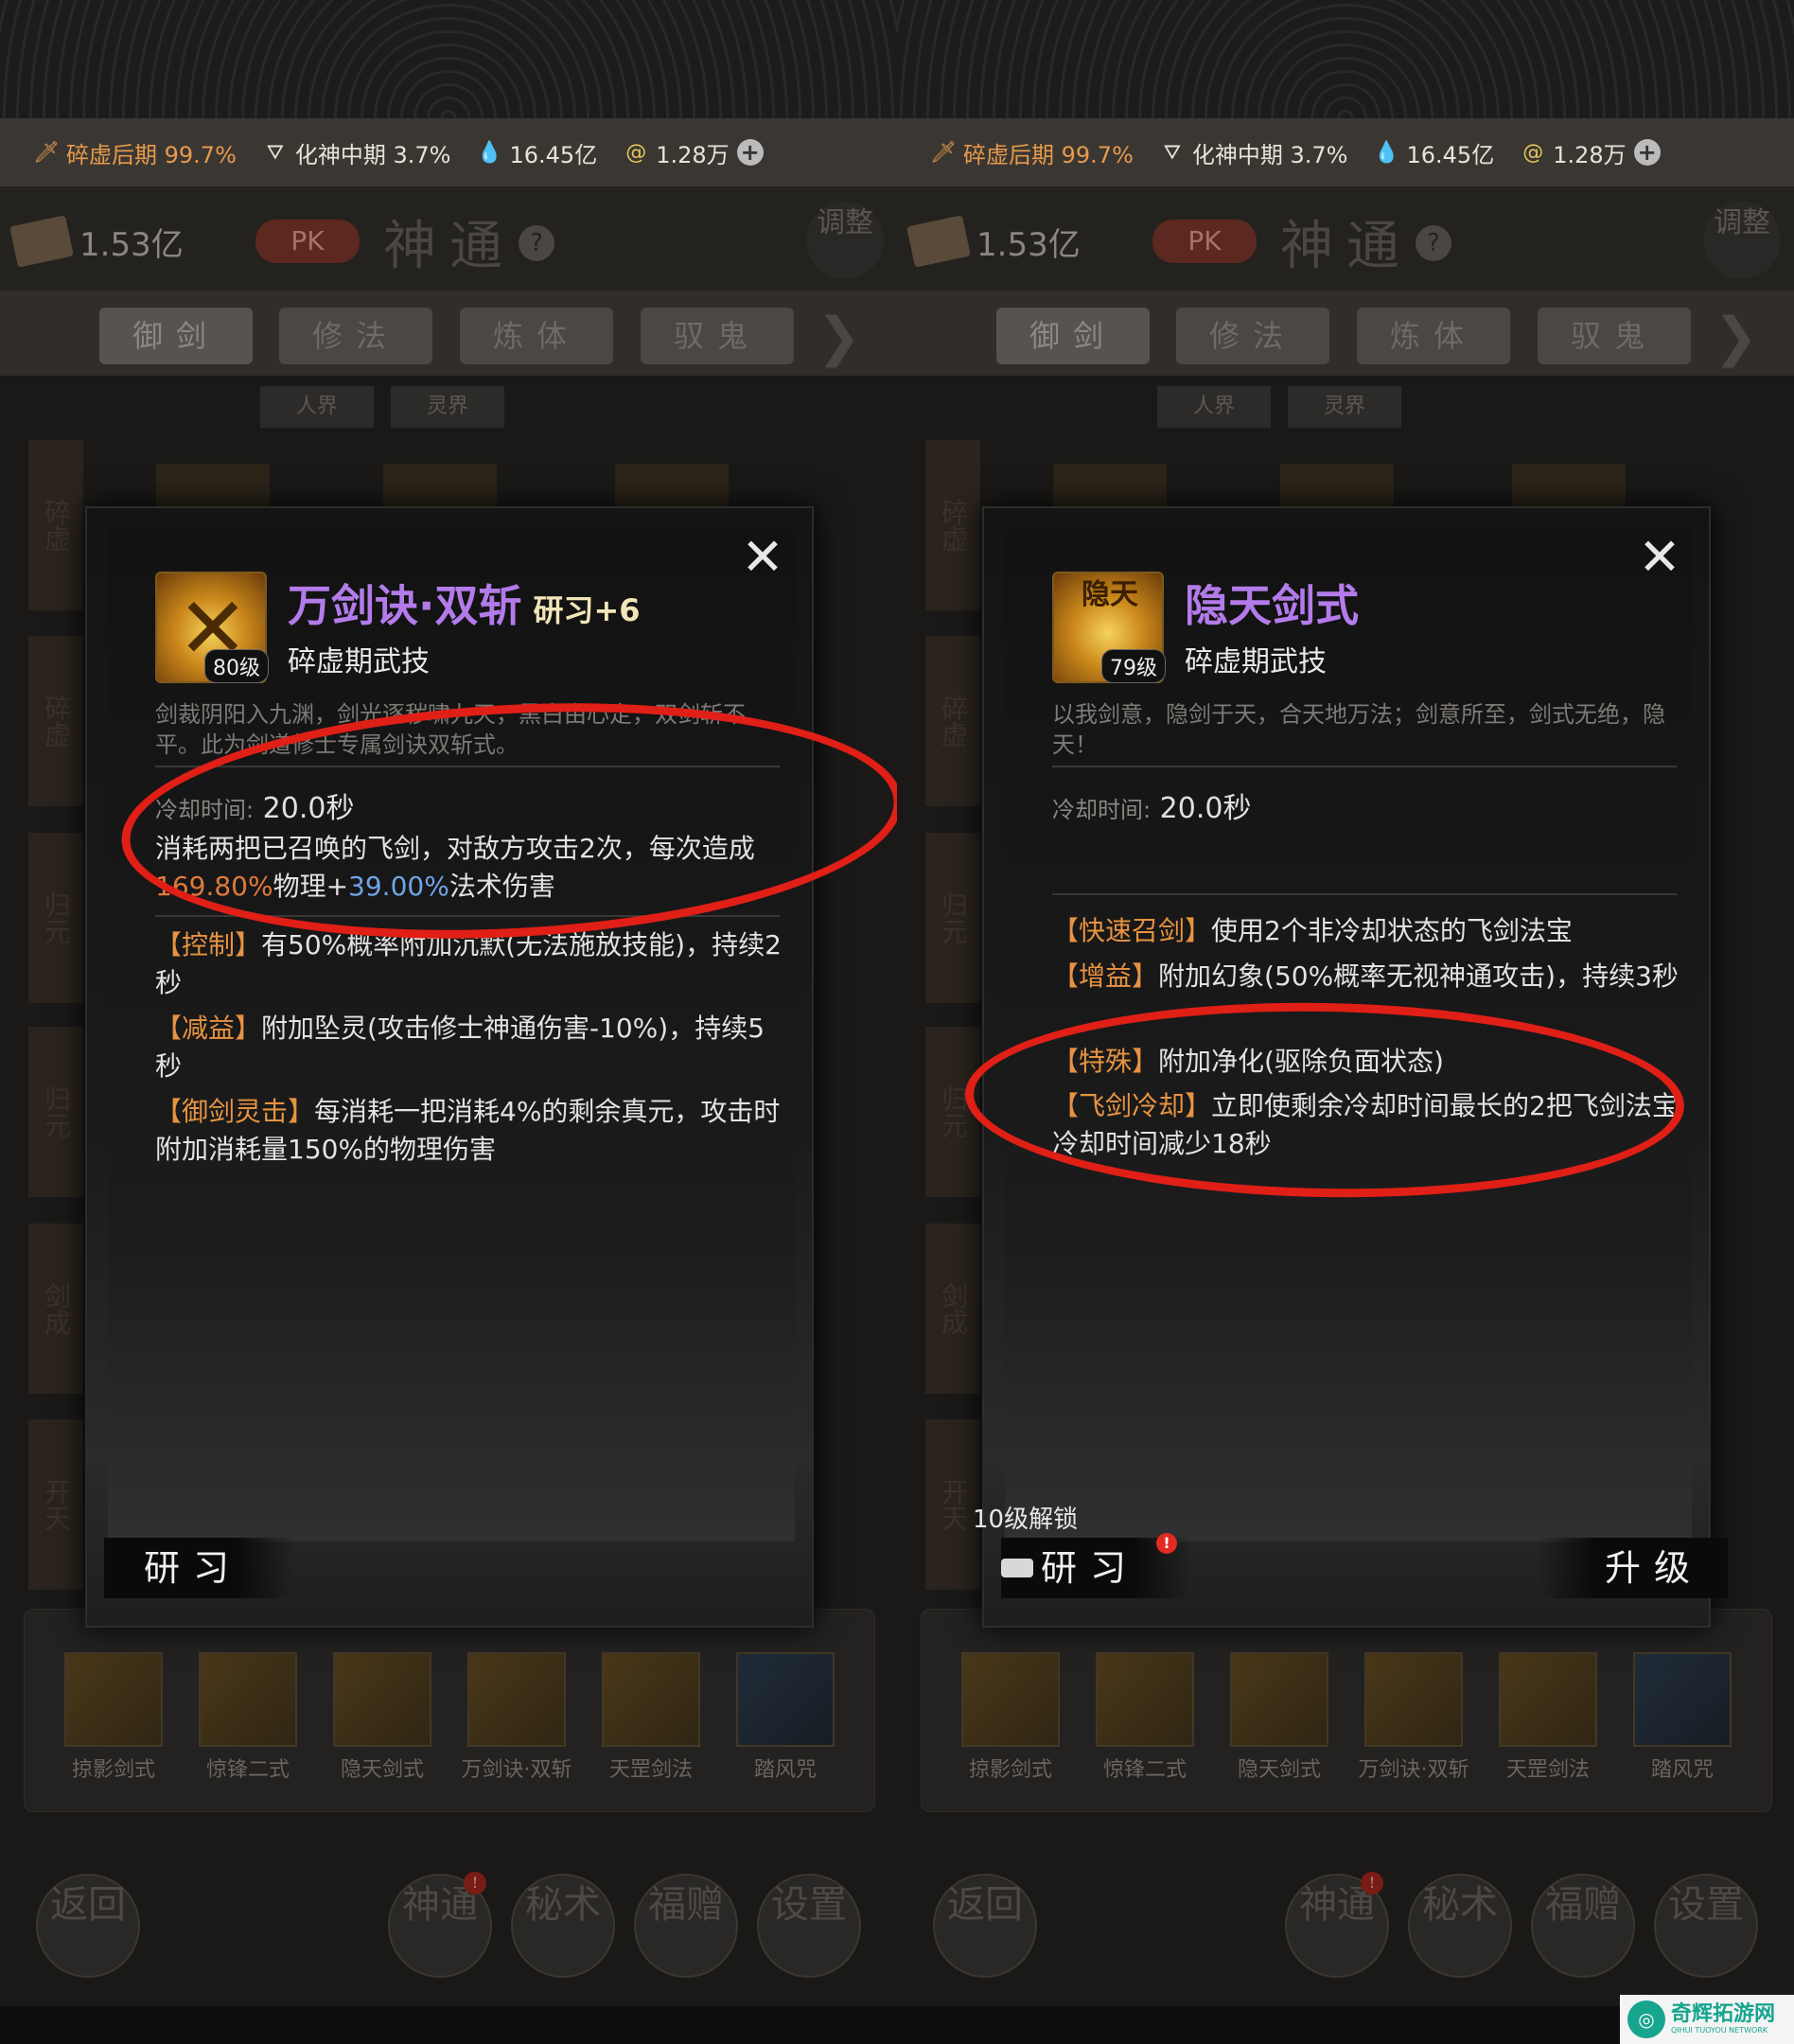 Image resolution: width=1794 pixels, height=2044 pixels. Describe the element at coordinates (1392, 930) in the screenshot. I see `effect-text: 使用2个非冷却状态的飞剑法宝` at that location.